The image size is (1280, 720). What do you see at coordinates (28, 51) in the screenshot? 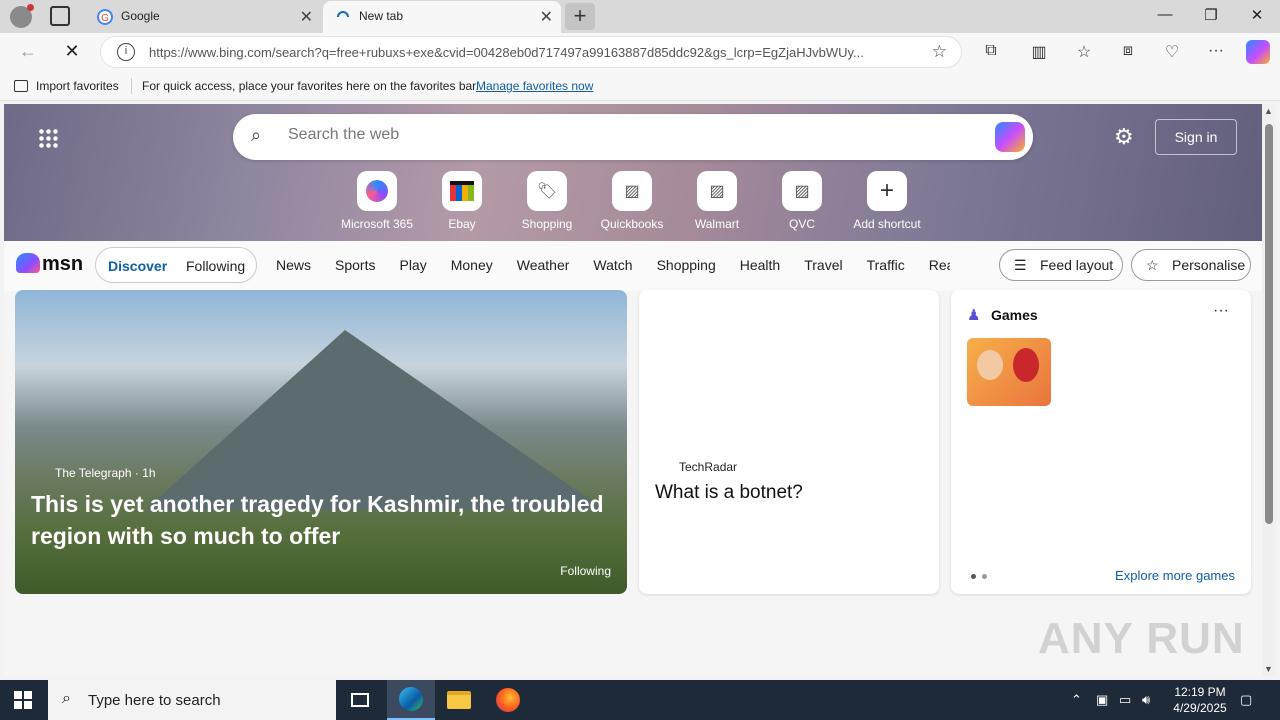
I see `back-icon: ←` at bounding box center [28, 51].